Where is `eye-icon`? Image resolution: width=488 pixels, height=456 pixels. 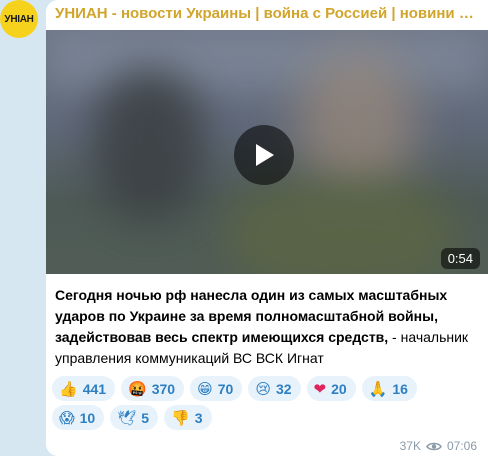
eye-icon is located at coordinates (434, 446).